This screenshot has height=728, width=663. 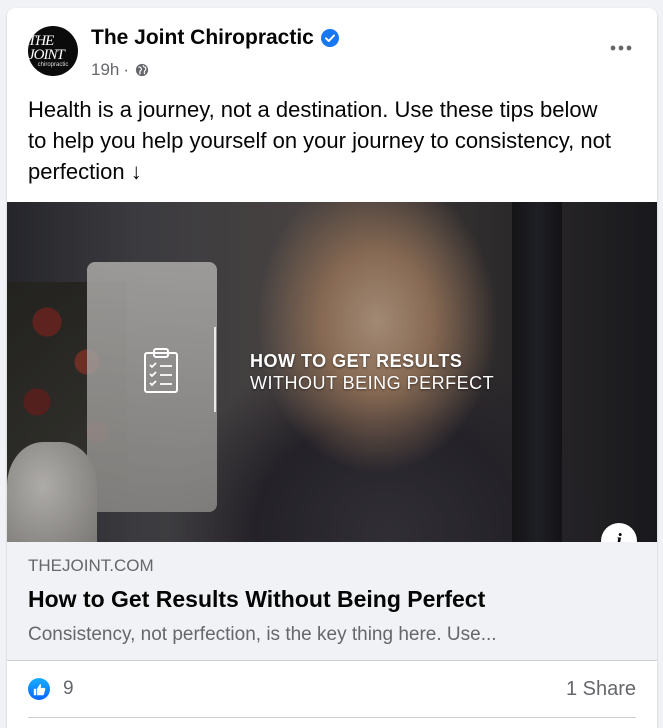 What do you see at coordinates (329, 38) in the screenshot?
I see `verified-badge-icon` at bounding box center [329, 38].